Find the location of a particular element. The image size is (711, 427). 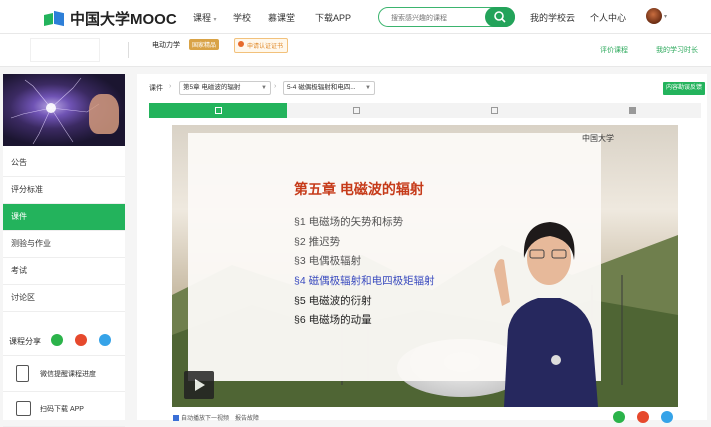

brand-name: 中国大学MOOC is located at coordinates (123, 19).